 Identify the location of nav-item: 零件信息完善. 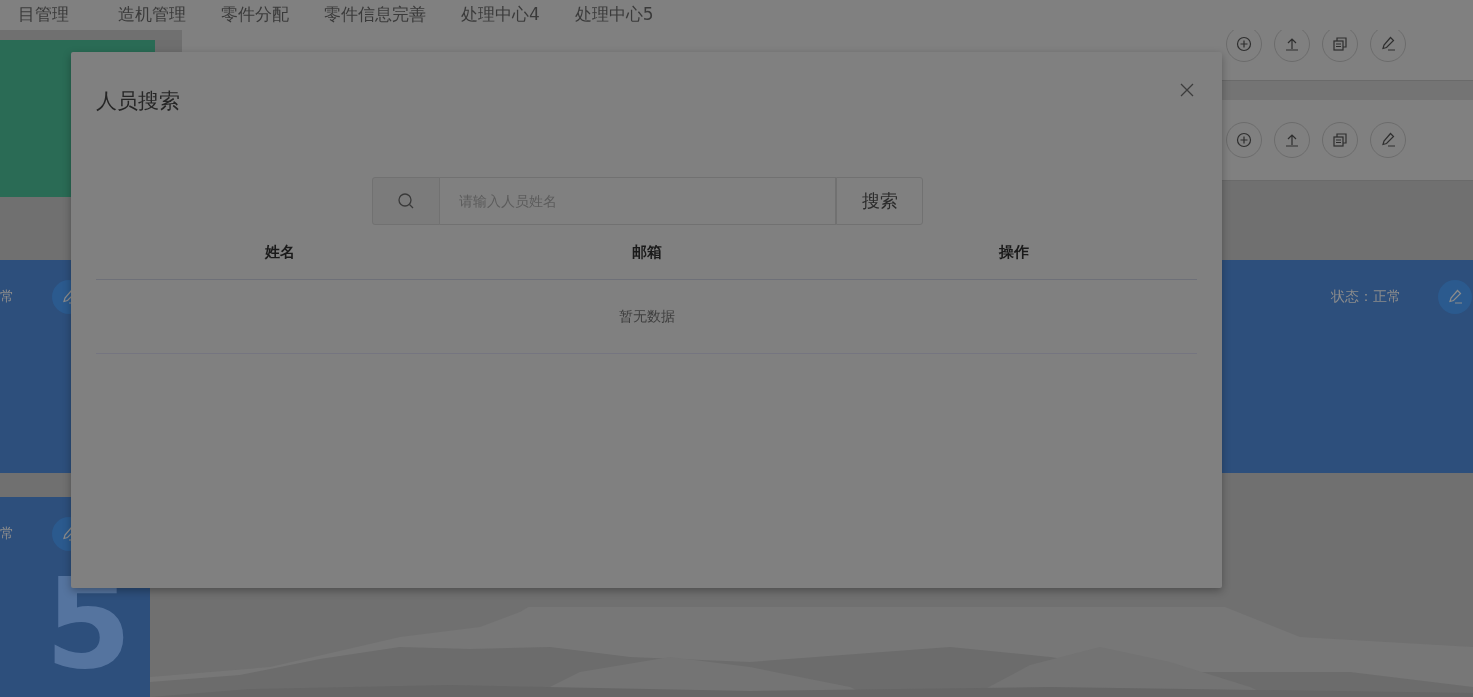
(375, 14).